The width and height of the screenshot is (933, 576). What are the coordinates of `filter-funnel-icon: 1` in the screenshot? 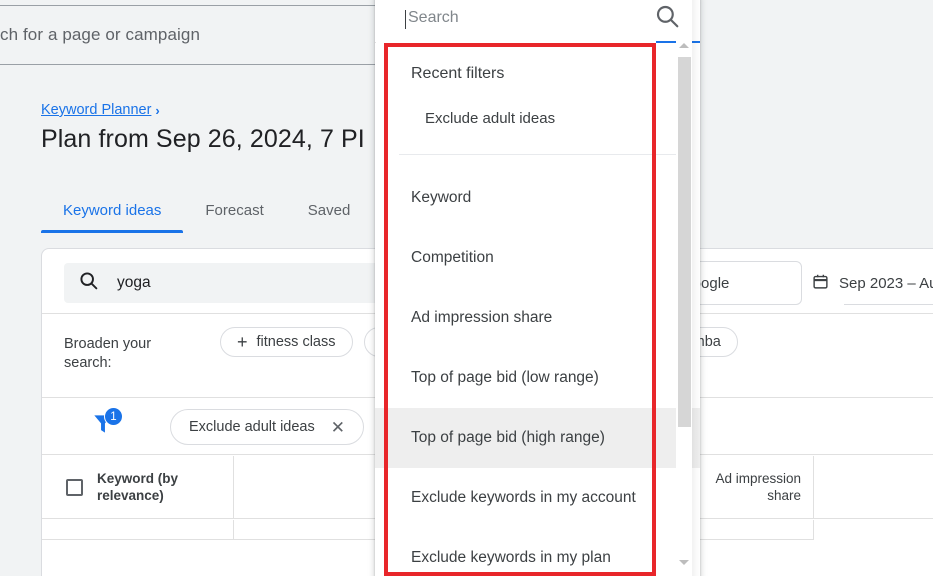 It's located at (106, 425).